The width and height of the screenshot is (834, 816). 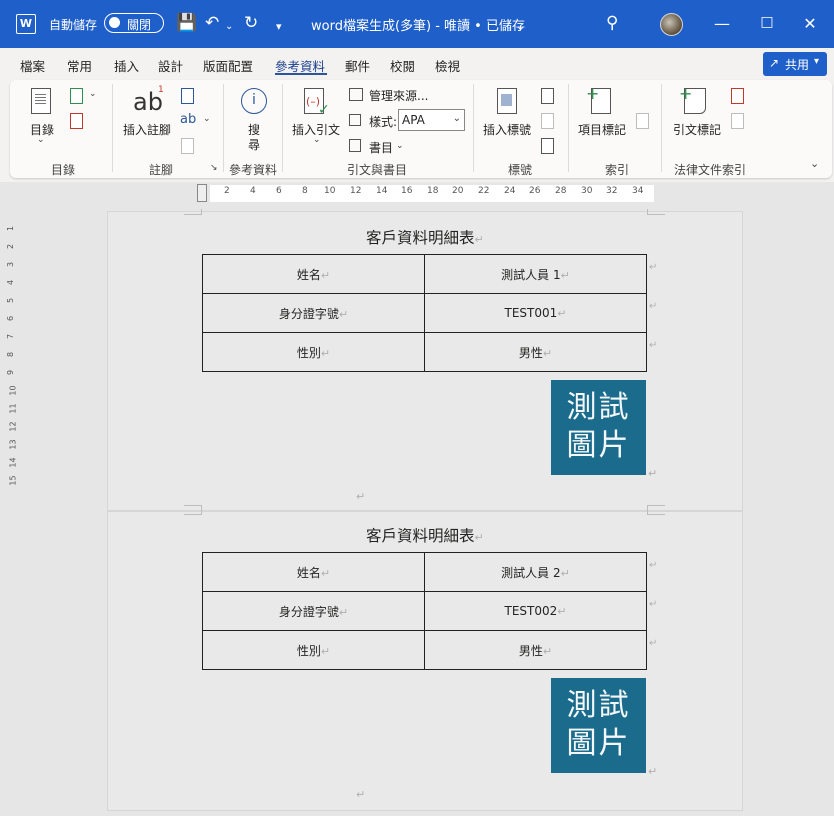 I want to click on style-label: 樣式:, so click(x=383, y=122).